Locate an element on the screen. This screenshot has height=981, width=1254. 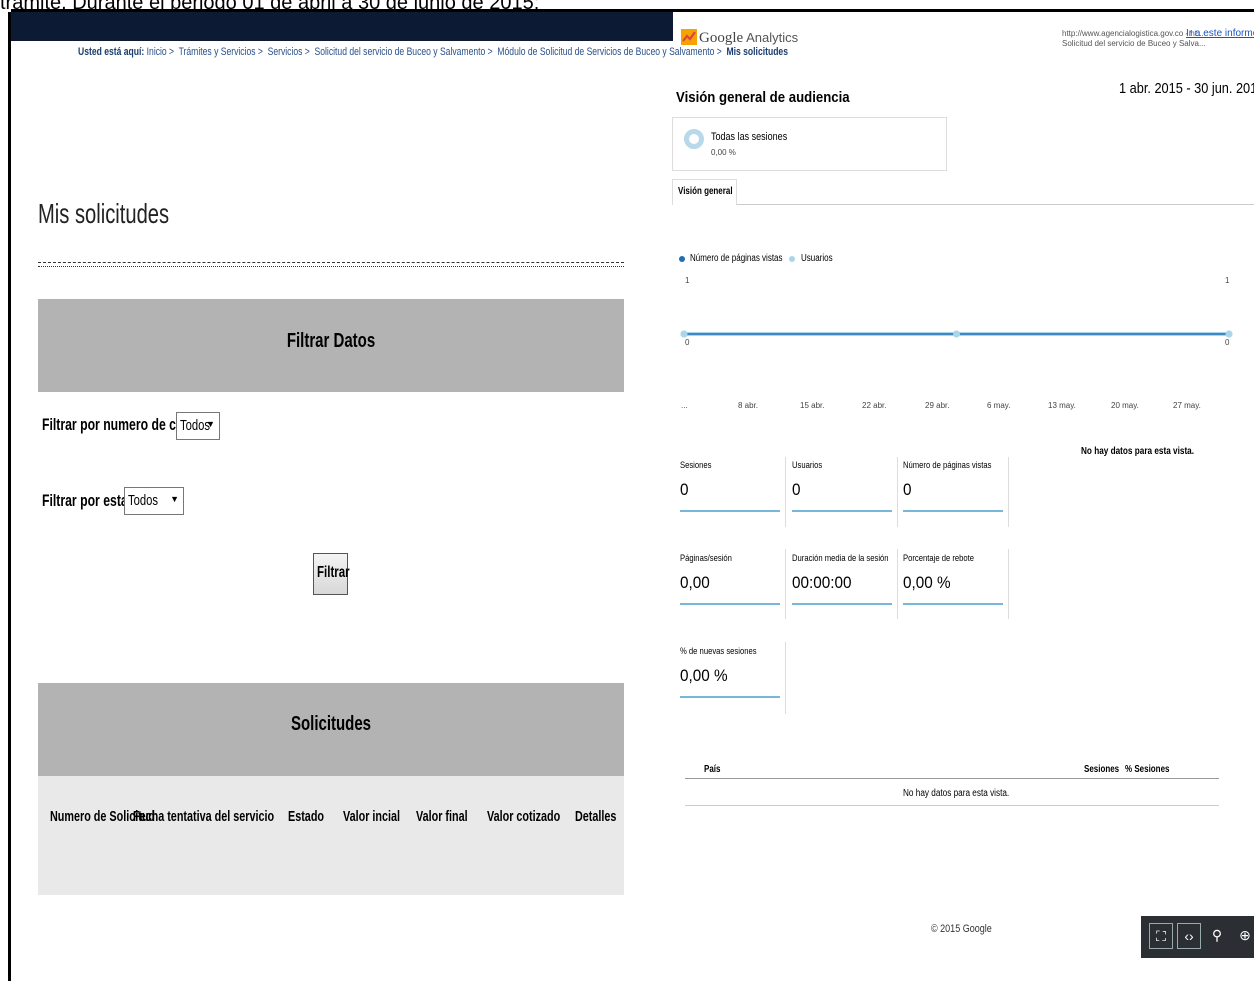
status-filter-value: Todos is located at coordinates (143, 500).